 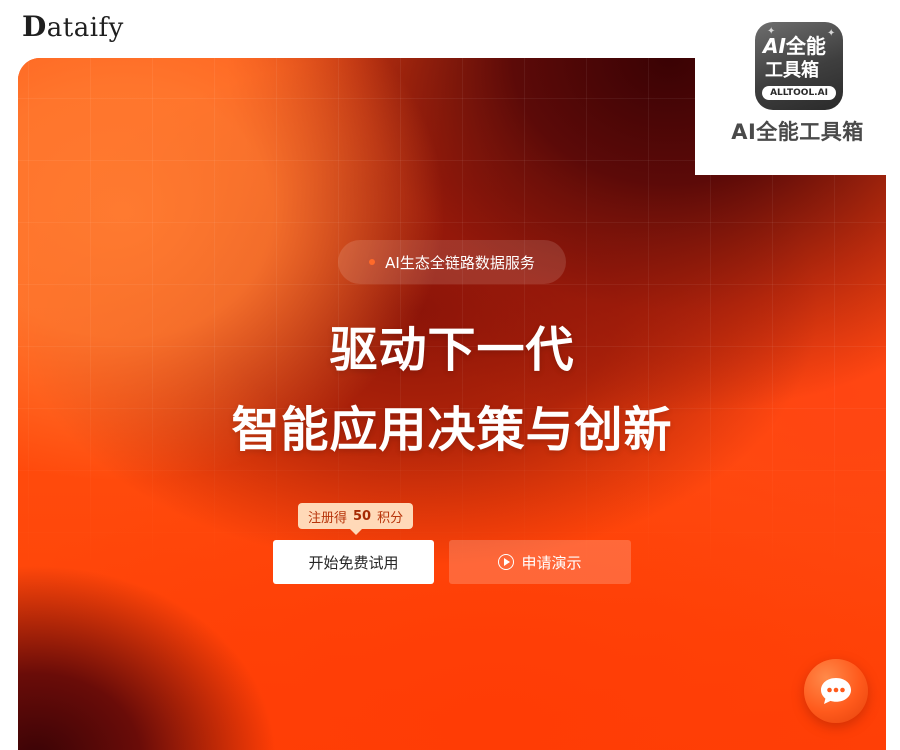 I want to click on signup-bonus-tooltip: 注册得 50 积分, so click(x=356, y=519).